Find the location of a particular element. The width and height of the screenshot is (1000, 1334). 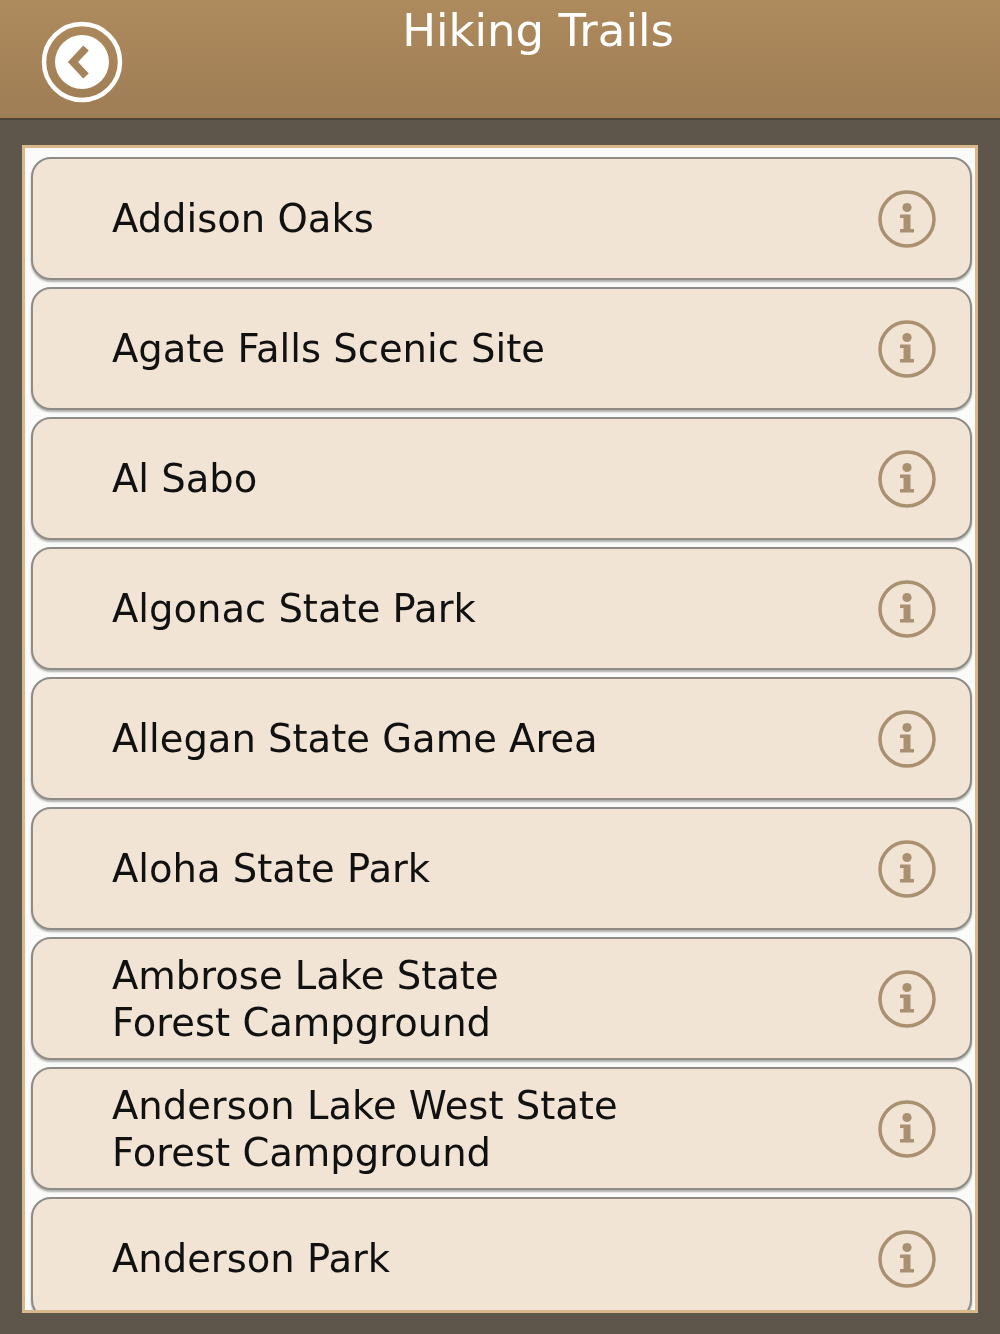

trail-name: Anderson Lake West State Forest Campground is located at coordinates (365, 1128).